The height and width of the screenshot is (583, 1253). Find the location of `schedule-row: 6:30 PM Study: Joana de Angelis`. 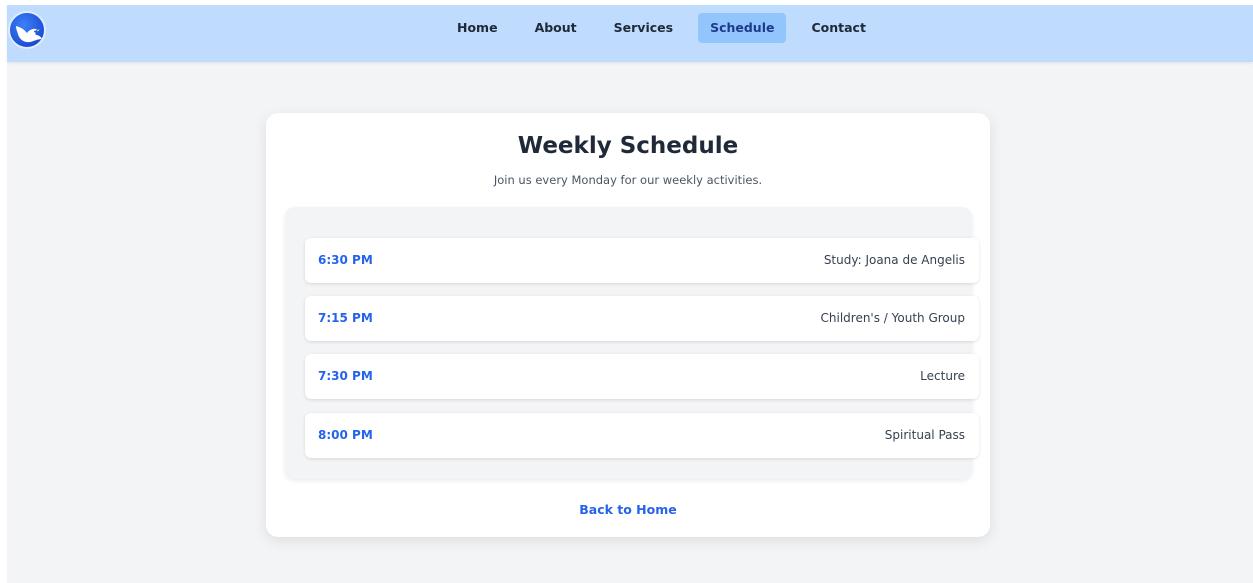

schedule-row: 6:30 PM Study: Joana de Angelis is located at coordinates (642, 260).